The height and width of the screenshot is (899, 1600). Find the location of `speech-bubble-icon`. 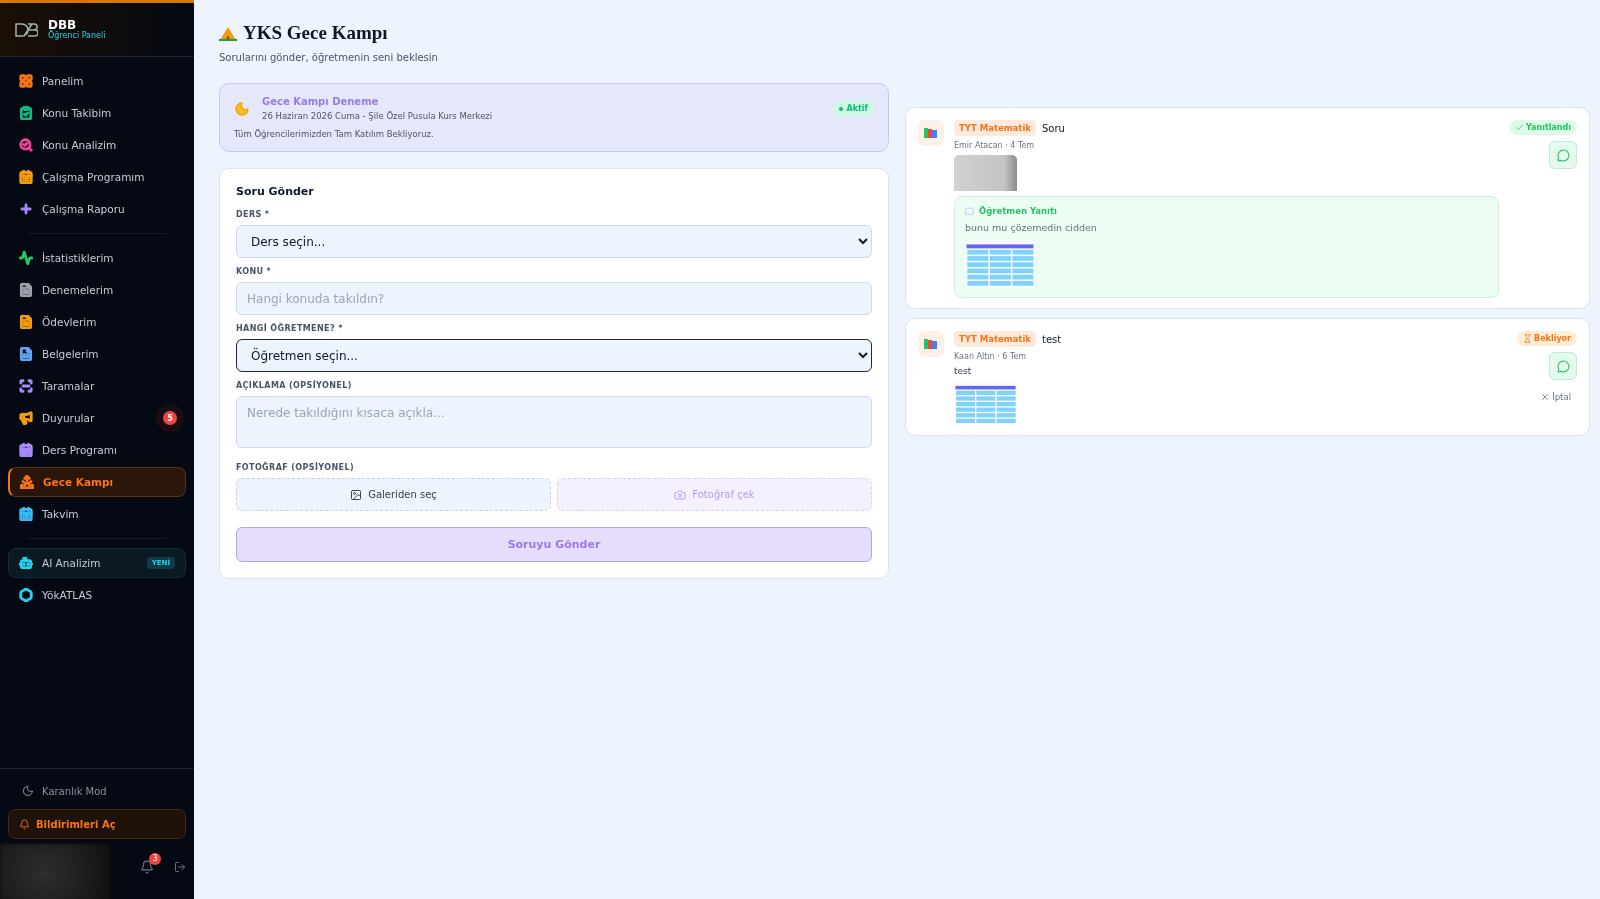

speech-bubble-icon is located at coordinates (969, 211).